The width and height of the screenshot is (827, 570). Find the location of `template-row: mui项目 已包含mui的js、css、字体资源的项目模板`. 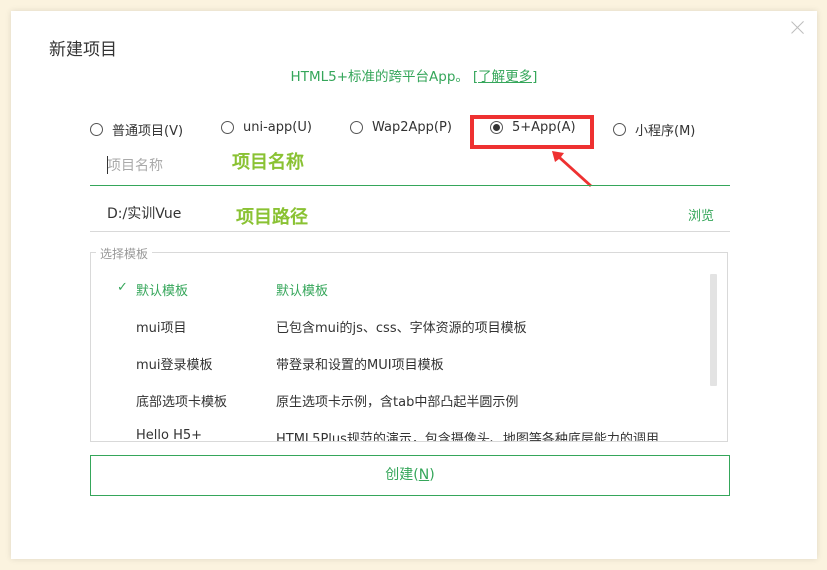

template-row: mui项目 已包含mui的js、css、字体资源的项目模板 is located at coordinates (391, 325).